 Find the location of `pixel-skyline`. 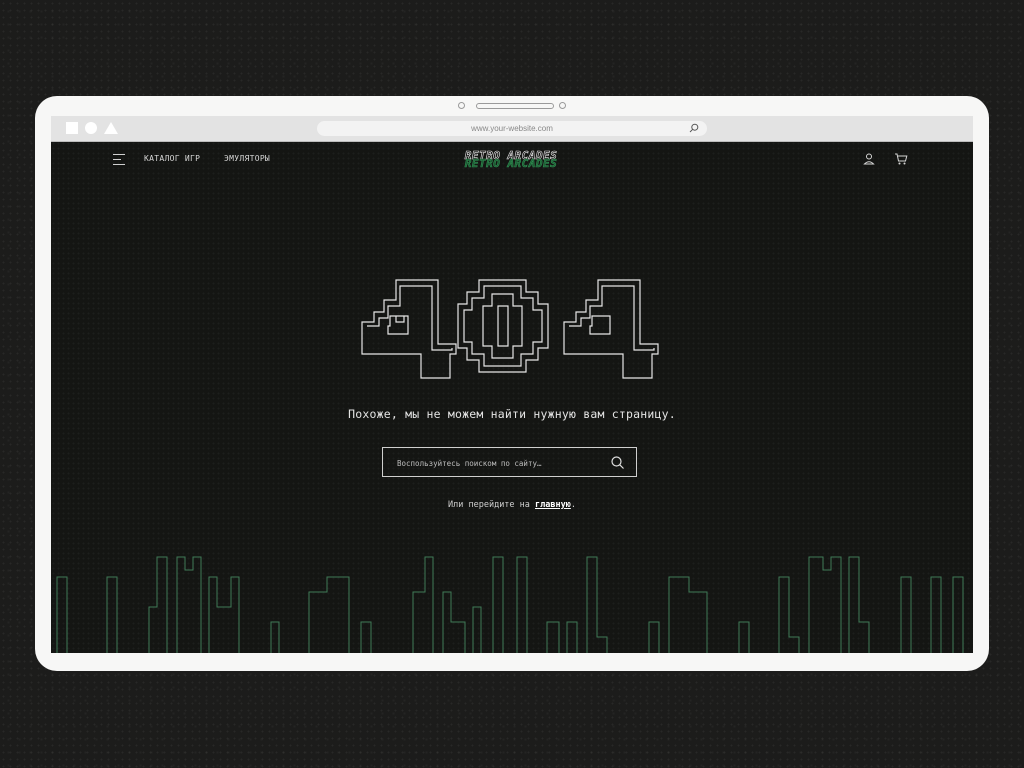

pixel-skyline is located at coordinates (510, 604).